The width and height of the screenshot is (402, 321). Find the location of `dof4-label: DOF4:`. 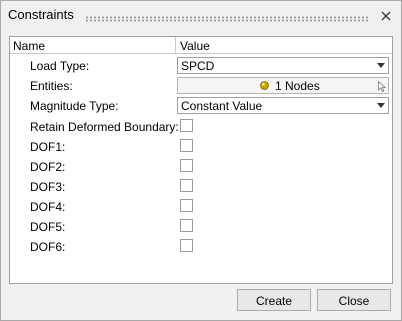

dof4-label: DOF4: is located at coordinates (48, 207).